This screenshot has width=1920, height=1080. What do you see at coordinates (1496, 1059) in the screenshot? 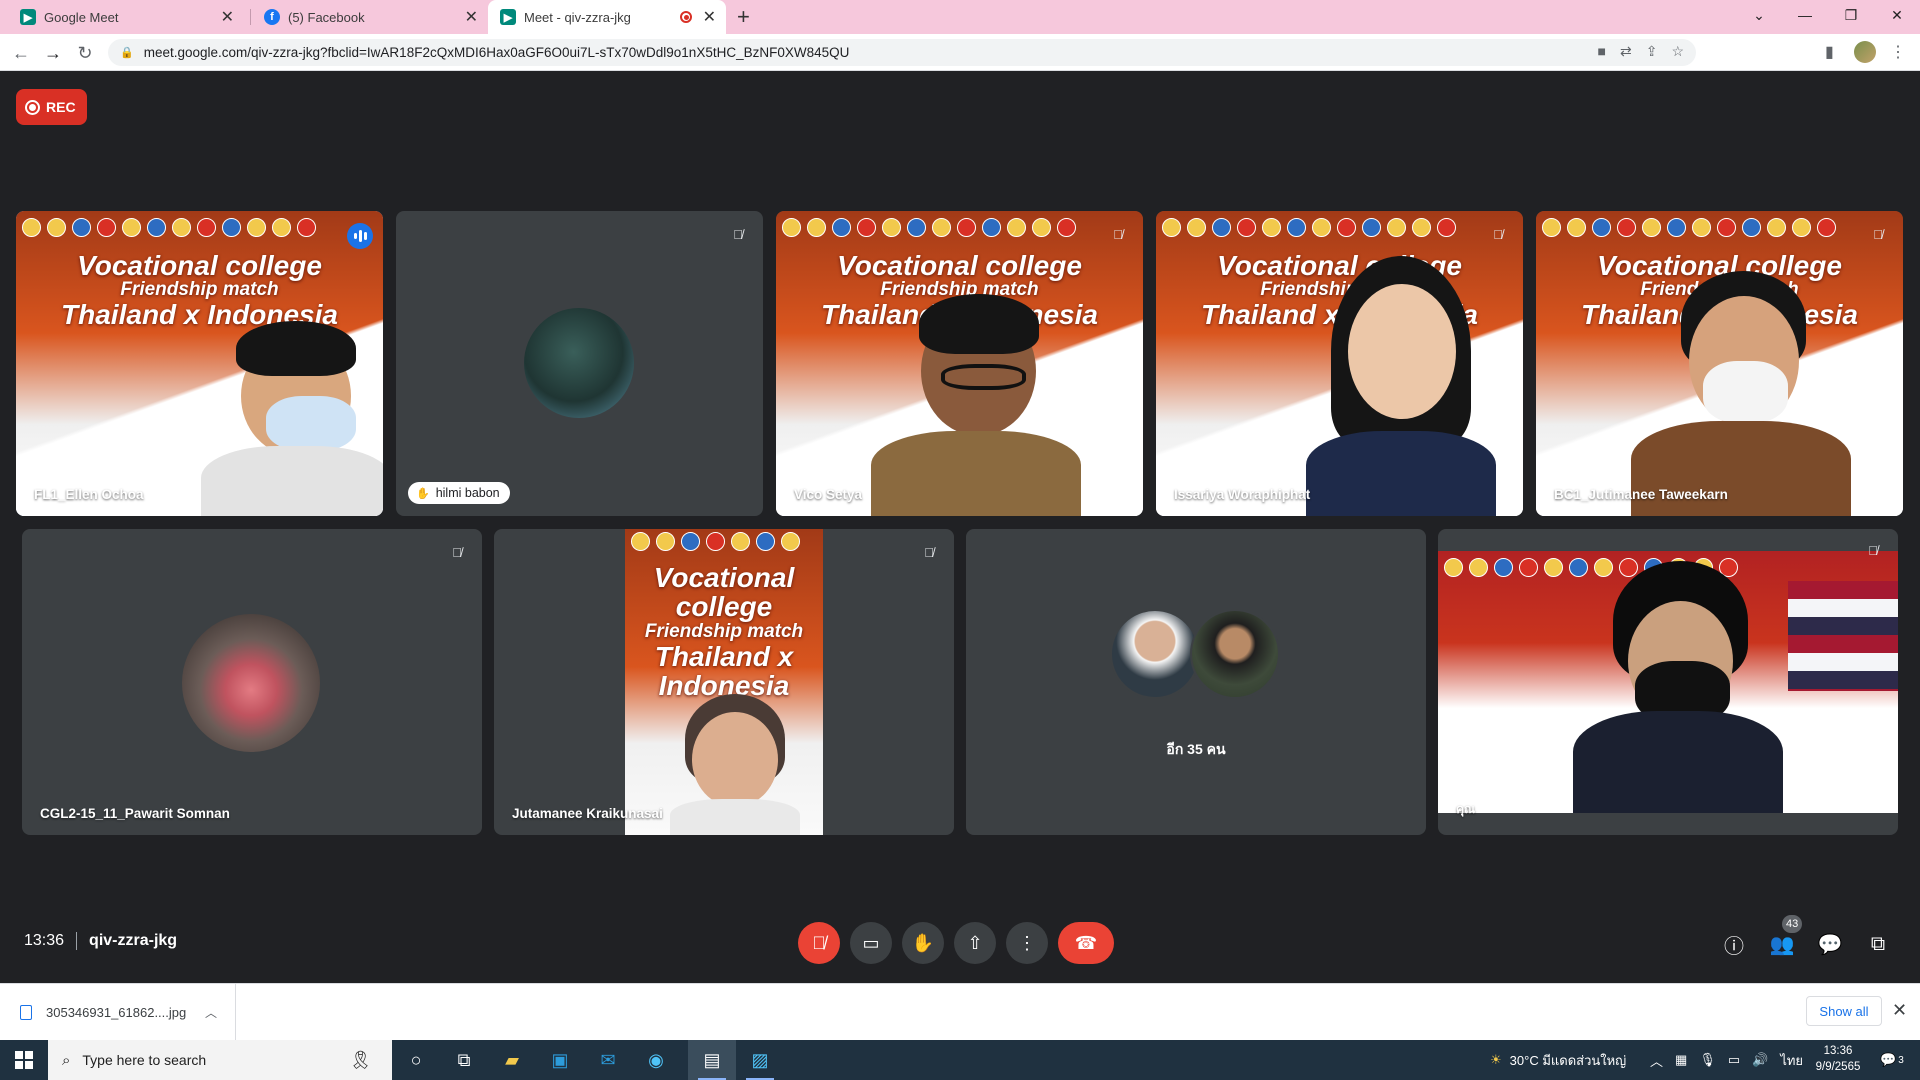
I see `weather-icon: ☀` at bounding box center [1496, 1059].